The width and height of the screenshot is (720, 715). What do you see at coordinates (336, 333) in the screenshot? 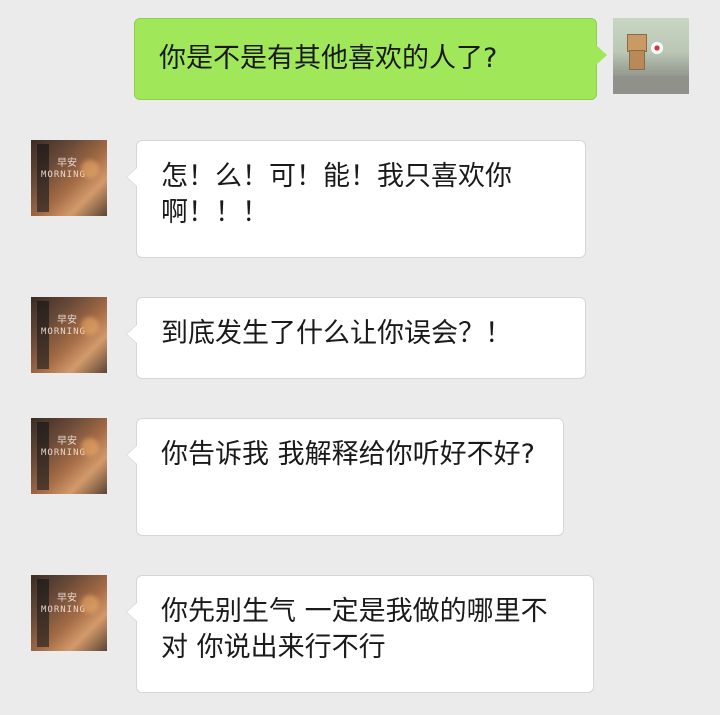
I see `message-text: 到底发生了什么让你误会？！` at bounding box center [336, 333].